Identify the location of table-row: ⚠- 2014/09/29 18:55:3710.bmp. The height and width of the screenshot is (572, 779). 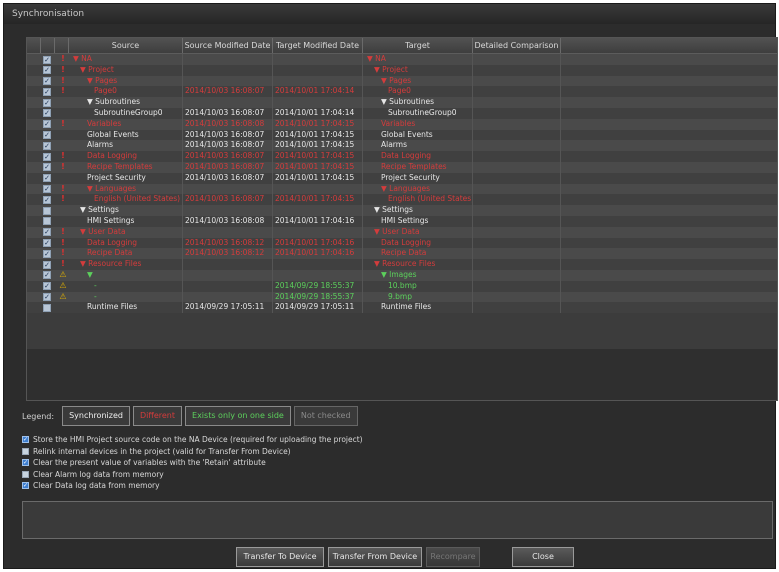
(402, 286).